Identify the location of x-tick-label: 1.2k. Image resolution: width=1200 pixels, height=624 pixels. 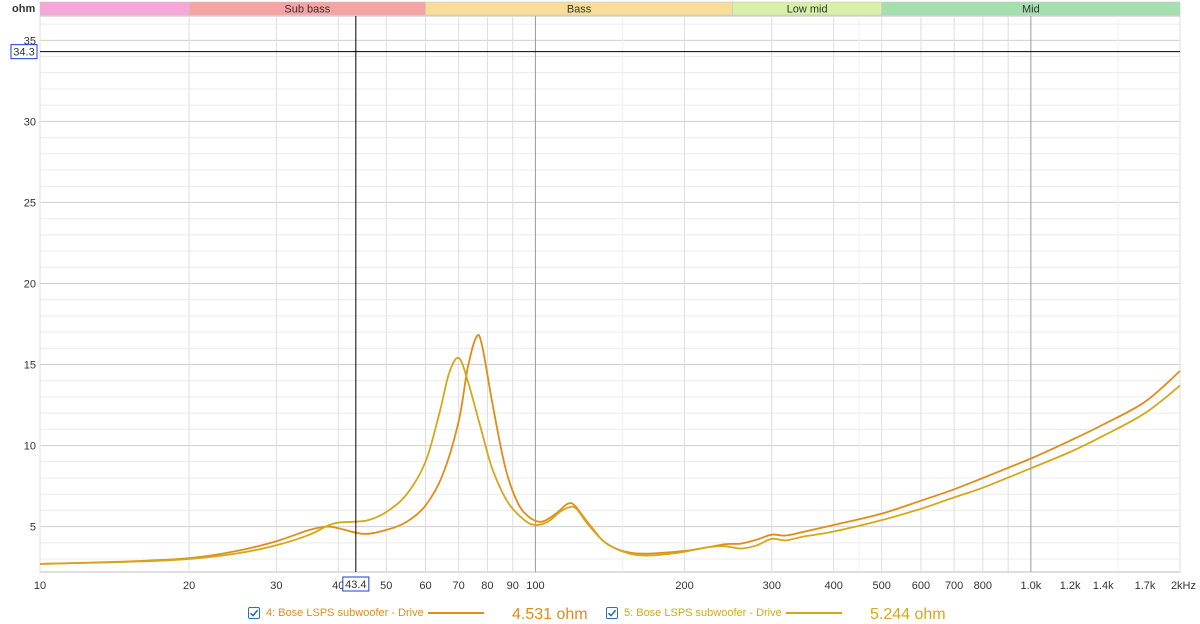
(1070, 586).